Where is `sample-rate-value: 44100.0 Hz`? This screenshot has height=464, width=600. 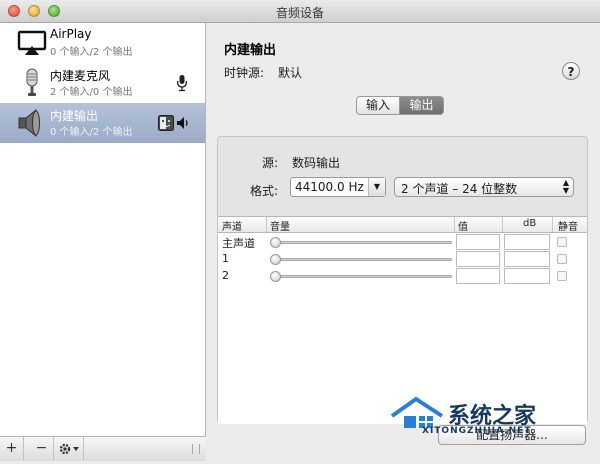 sample-rate-value: 44100.0 Hz is located at coordinates (329, 187).